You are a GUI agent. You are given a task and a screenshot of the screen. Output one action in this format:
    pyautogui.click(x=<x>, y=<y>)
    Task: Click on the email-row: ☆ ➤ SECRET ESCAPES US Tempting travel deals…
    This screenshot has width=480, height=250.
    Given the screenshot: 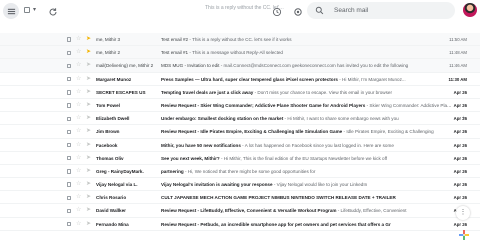 What is the action you would take?
    pyautogui.click(x=240, y=92)
    